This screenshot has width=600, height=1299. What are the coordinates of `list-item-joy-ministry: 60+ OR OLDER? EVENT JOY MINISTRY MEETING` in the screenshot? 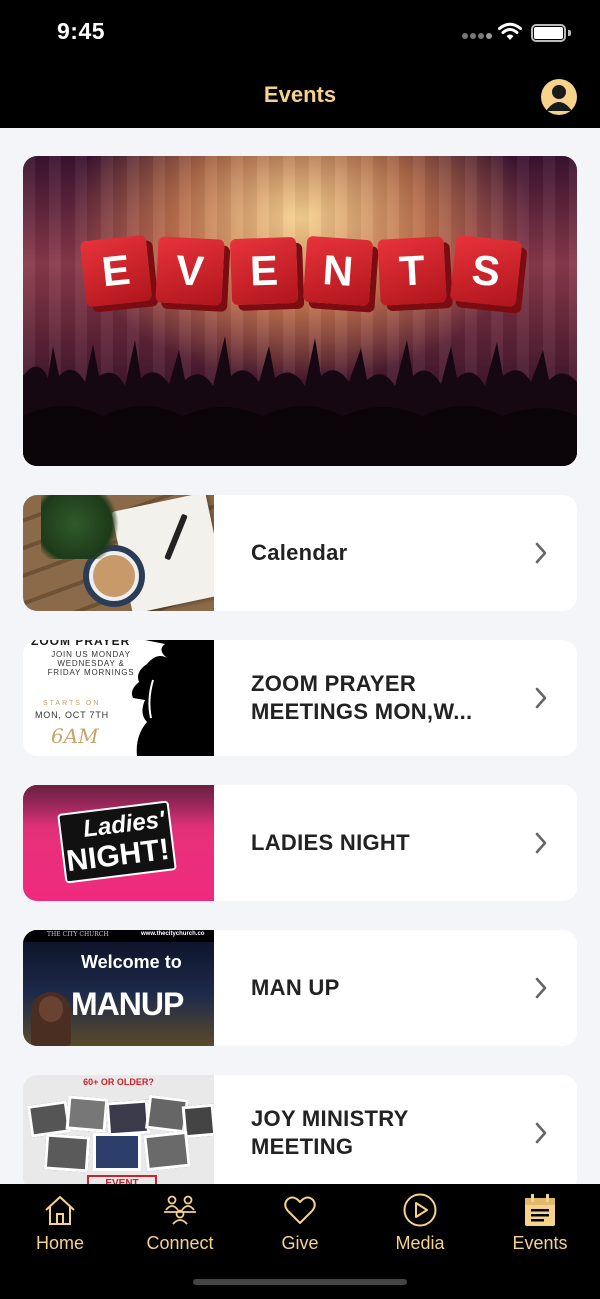 It's located at (300, 1133).